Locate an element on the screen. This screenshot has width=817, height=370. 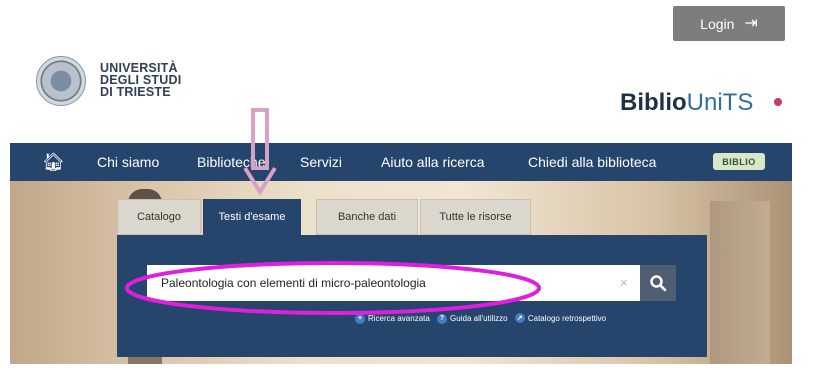
tab-tutte-risorse: Tutte le risorse is located at coordinates (475, 217).